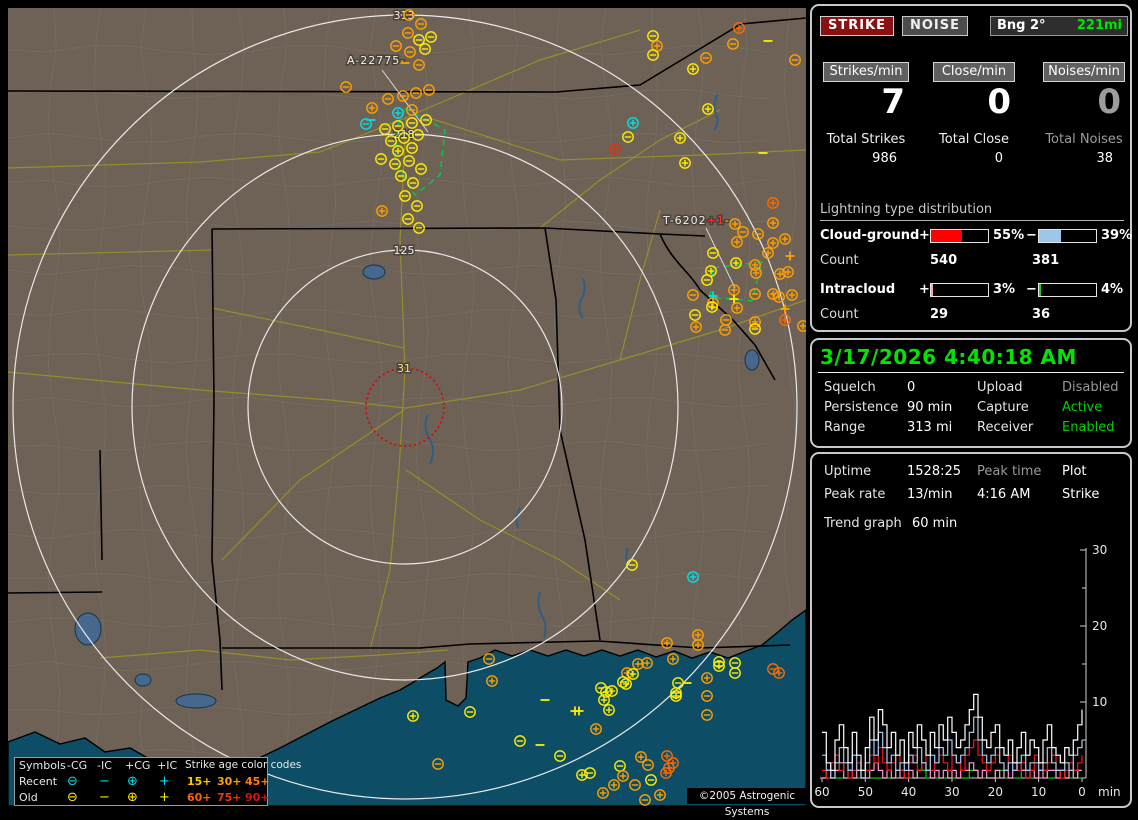 The width and height of the screenshot is (1138, 820). Describe the element at coordinates (974, 72) in the screenshot. I see `close-per-min-chip: Close/min` at that location.